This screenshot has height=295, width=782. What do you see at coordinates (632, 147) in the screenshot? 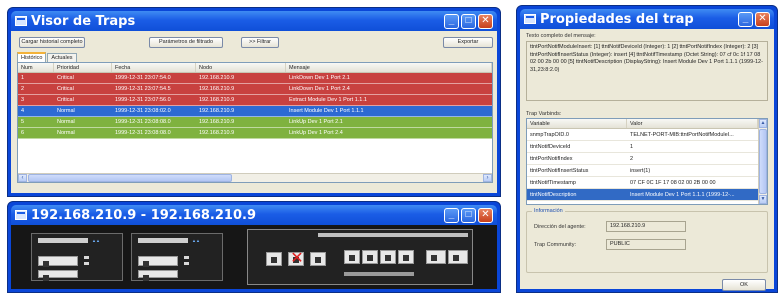
I see `varbind-value: 1` at bounding box center [632, 147].